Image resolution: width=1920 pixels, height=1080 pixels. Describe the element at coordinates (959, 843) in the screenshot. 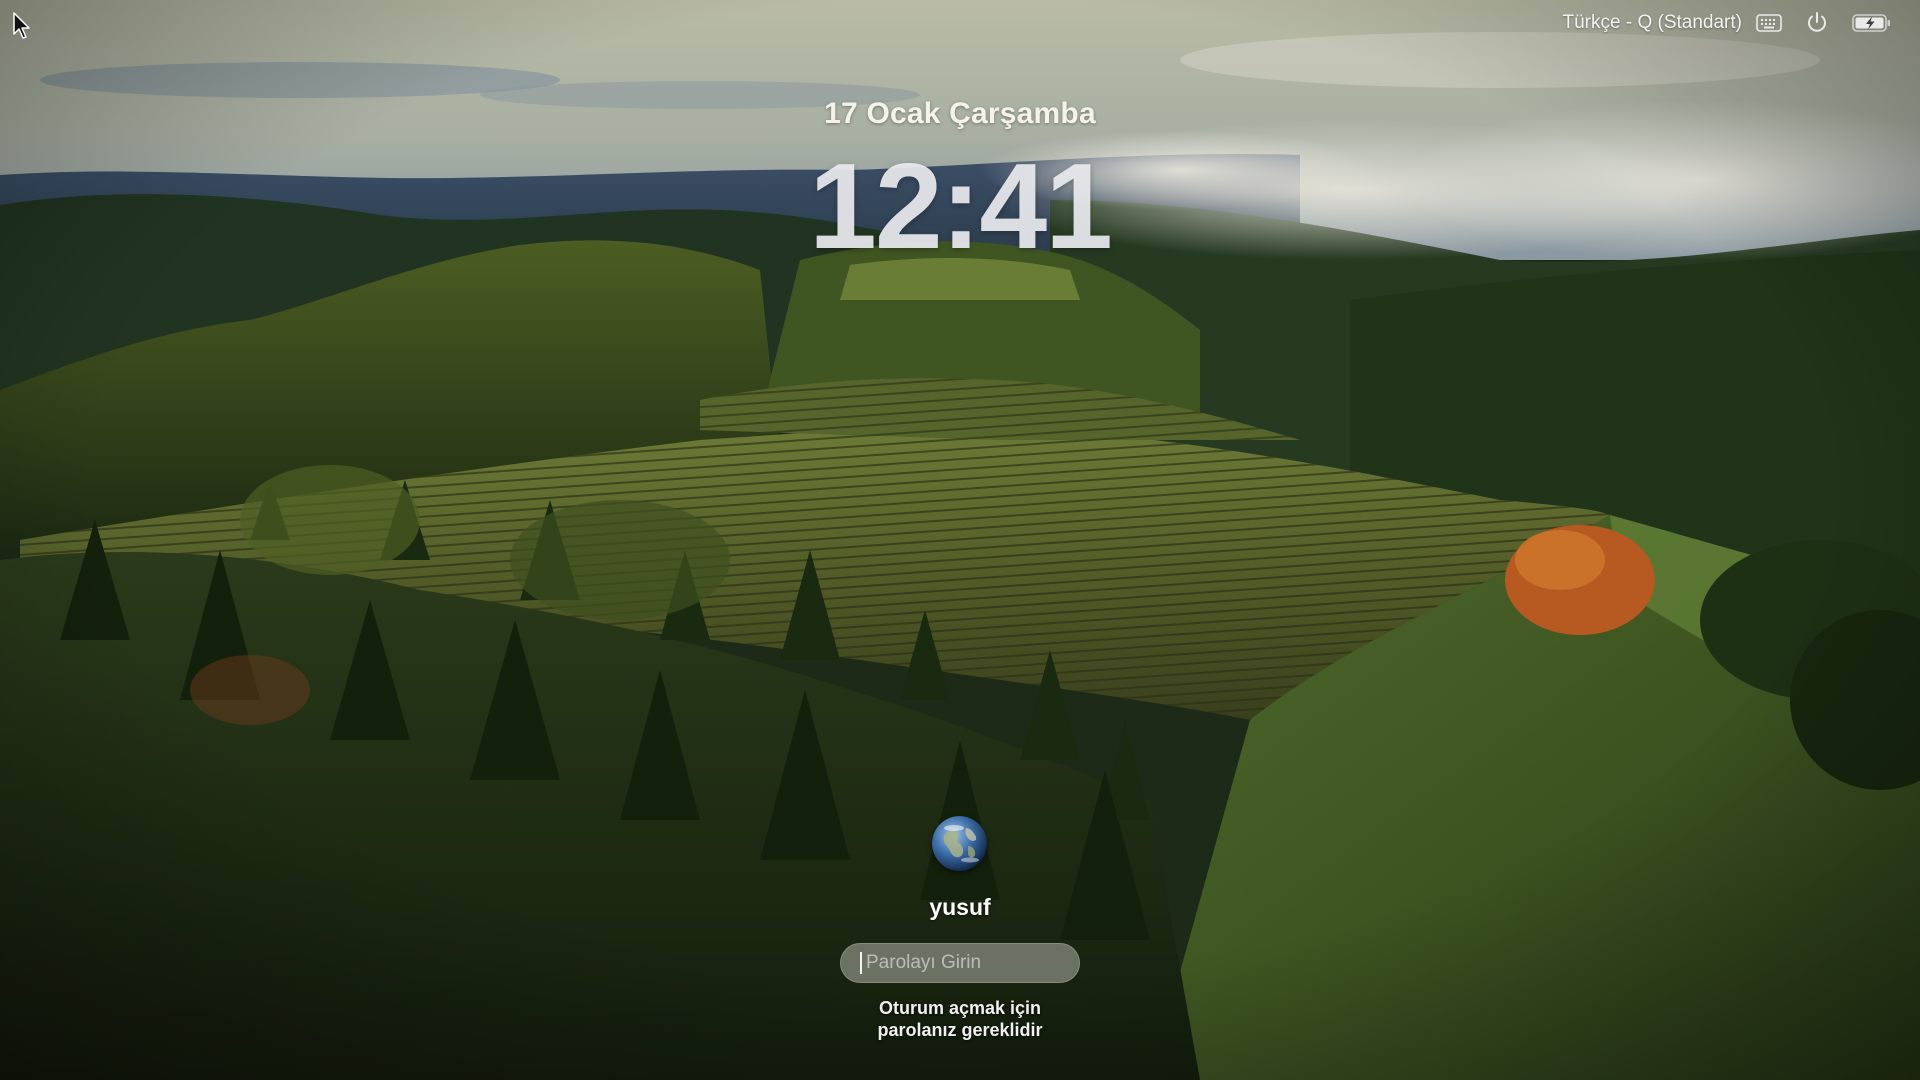

I see `user-avatar-globe-icon` at that location.